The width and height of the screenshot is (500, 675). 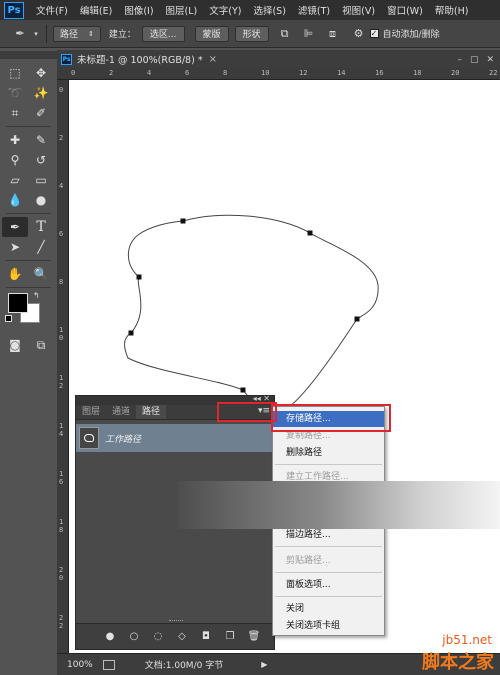 What do you see at coordinates (374, 33) in the screenshot?
I see `auto-add-delete-checkbox: ✓` at bounding box center [374, 33].